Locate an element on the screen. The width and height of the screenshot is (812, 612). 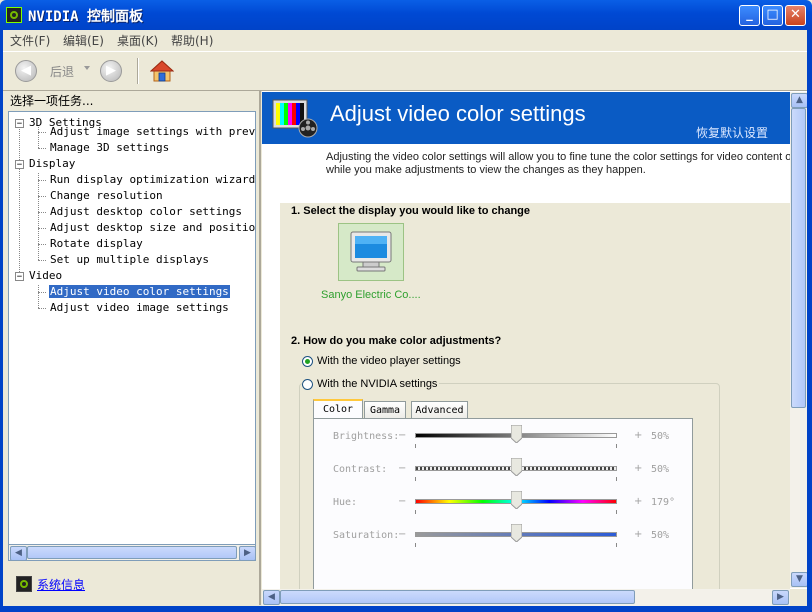
forward-arrow-icon: ▶ is located at coordinates (111, 71).